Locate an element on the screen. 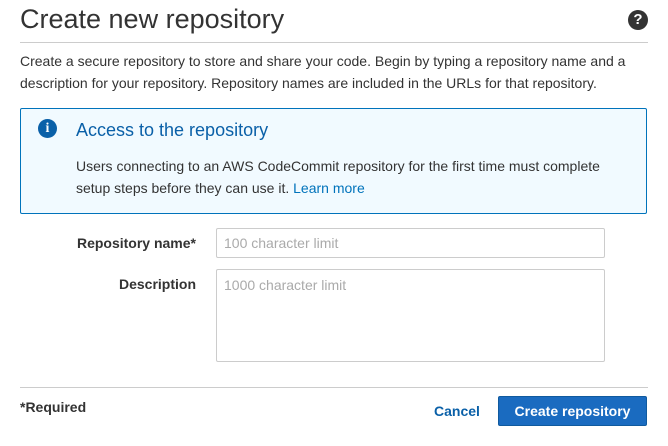 This screenshot has width=668, height=446. cancel-button: Cancel is located at coordinates (457, 411).